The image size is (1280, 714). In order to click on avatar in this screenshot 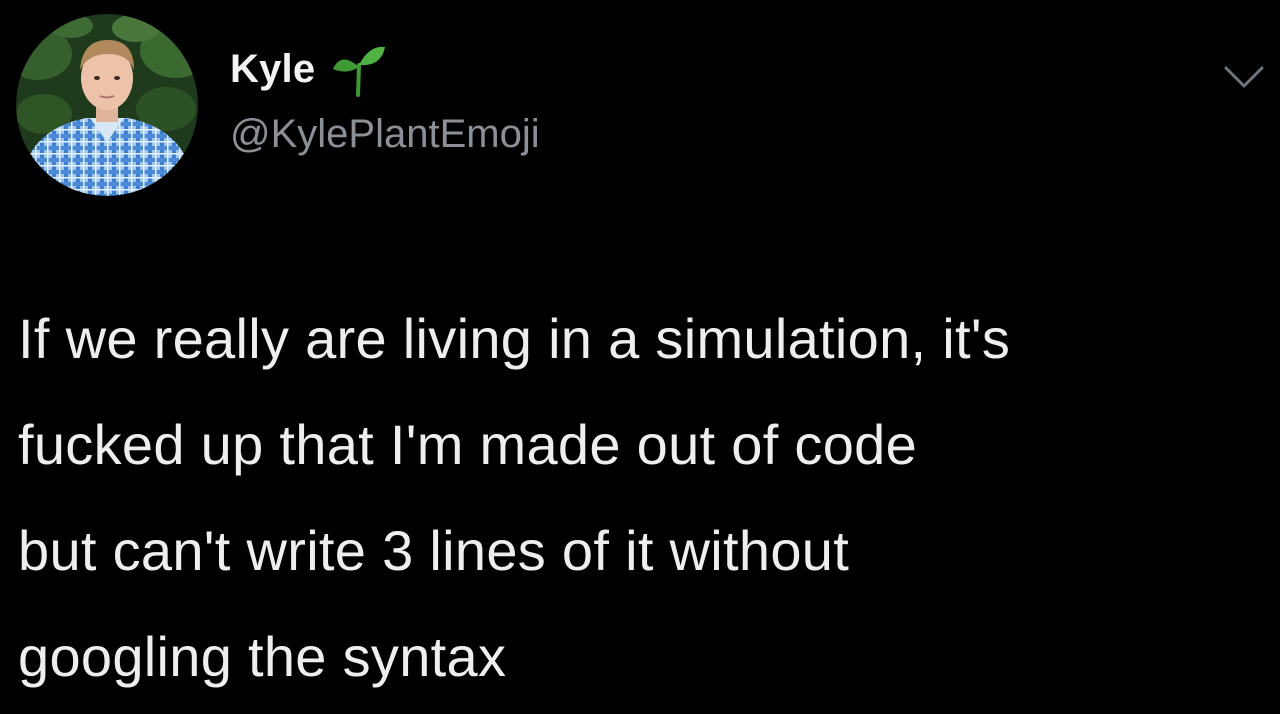, I will do `click(107, 105)`.